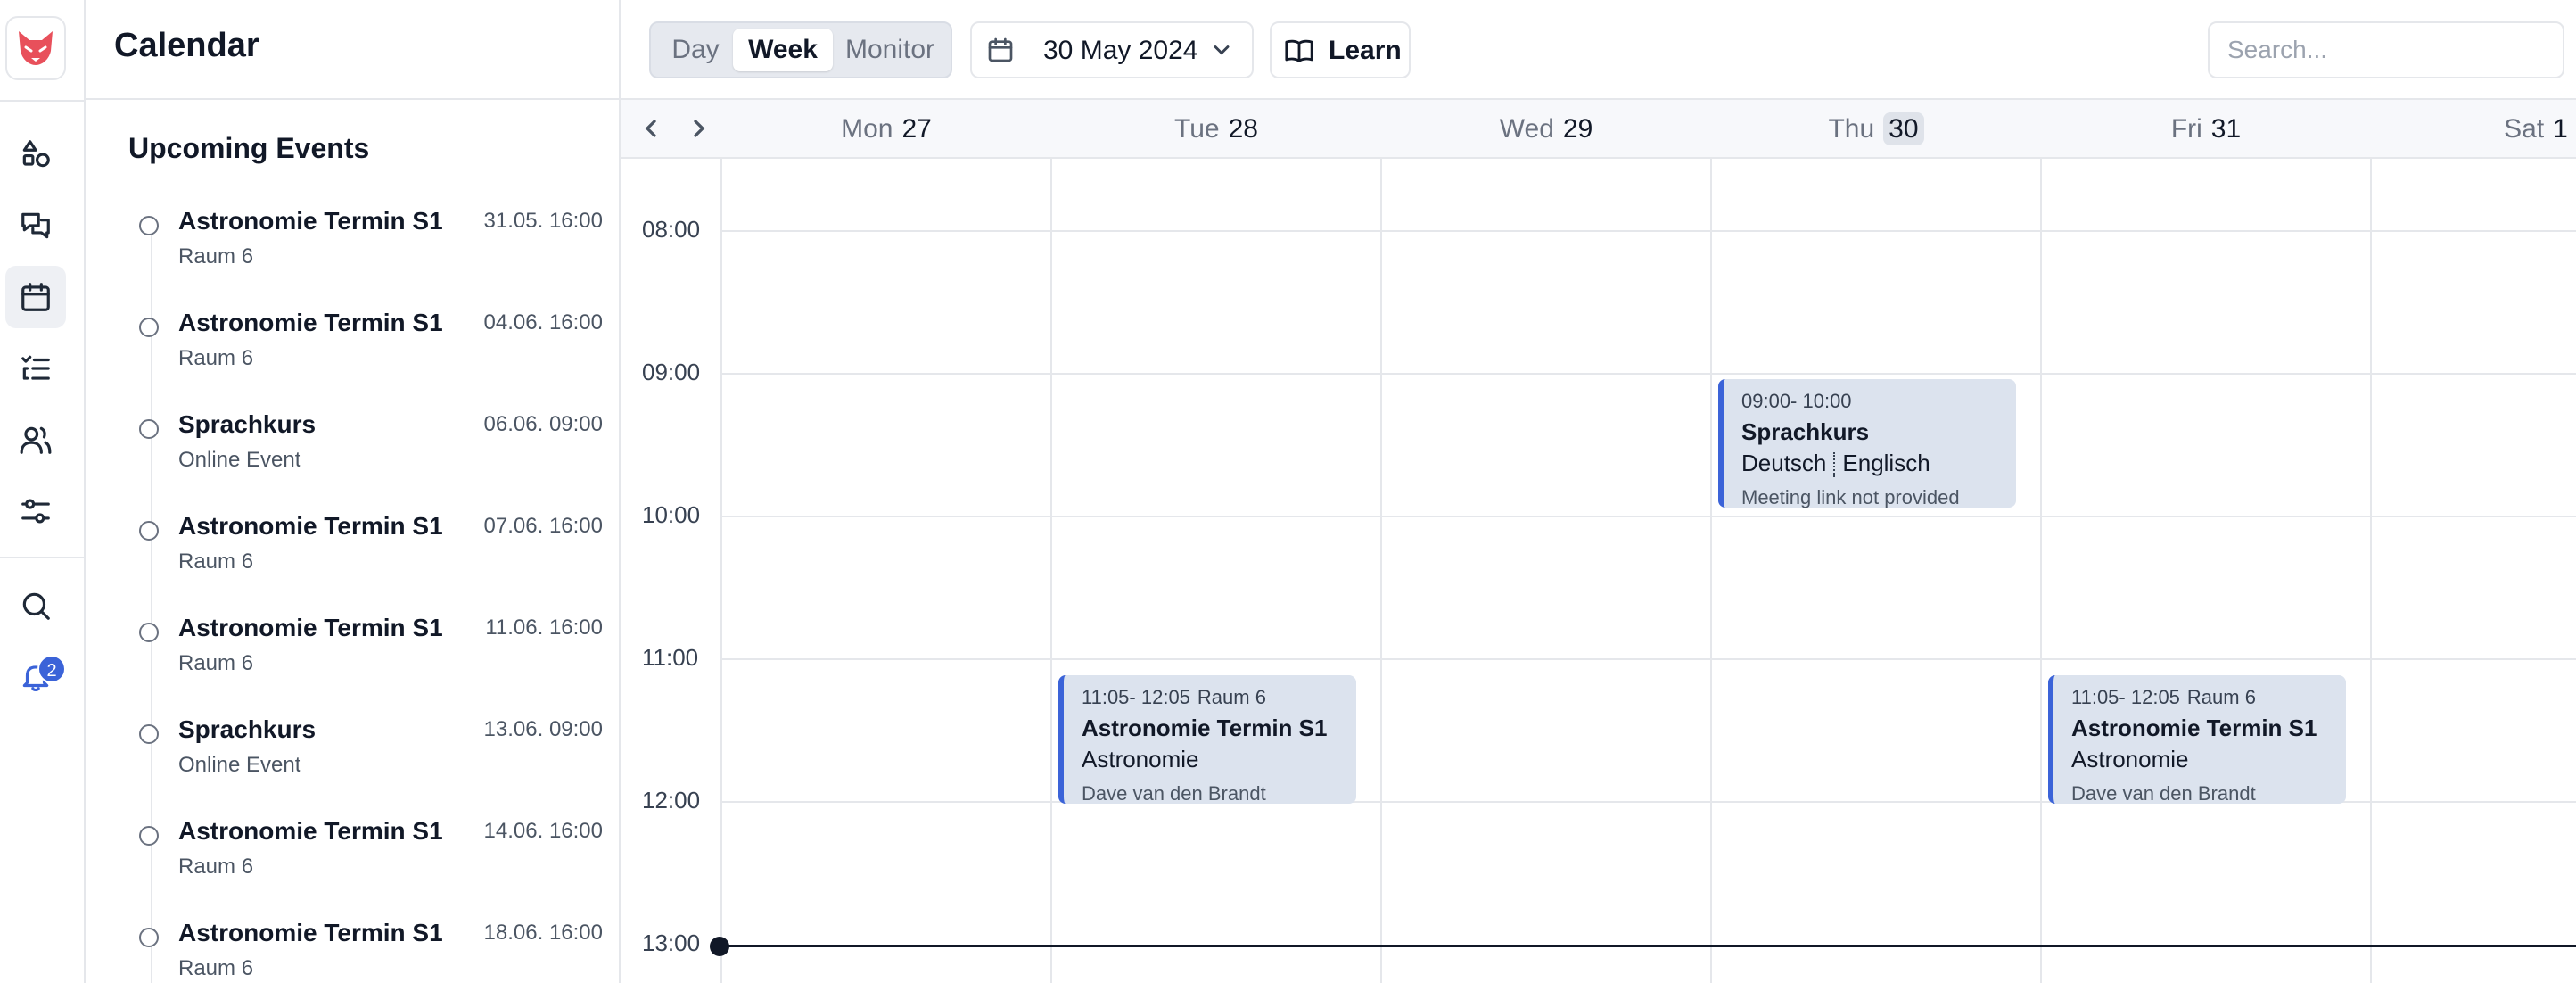 The height and width of the screenshot is (983, 2576). Describe the element at coordinates (2226, 129) in the screenshot. I see `day-number: 31` at that location.